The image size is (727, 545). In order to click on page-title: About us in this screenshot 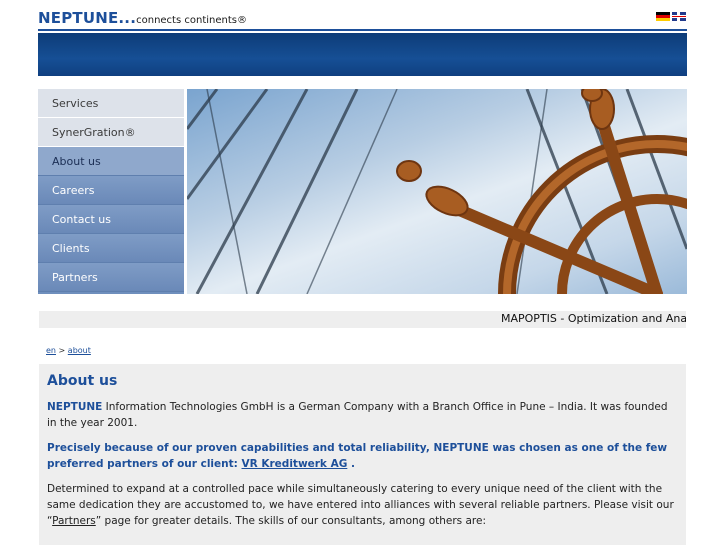, I will do `click(82, 381)`.